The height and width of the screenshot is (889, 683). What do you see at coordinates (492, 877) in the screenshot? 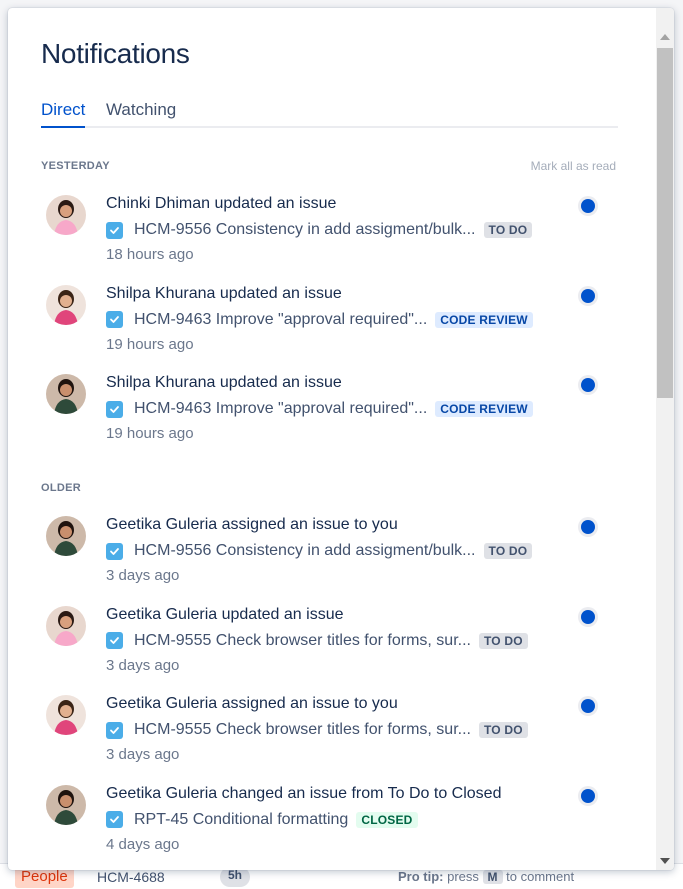
I see `keyboard-shortcut-key: M` at bounding box center [492, 877].